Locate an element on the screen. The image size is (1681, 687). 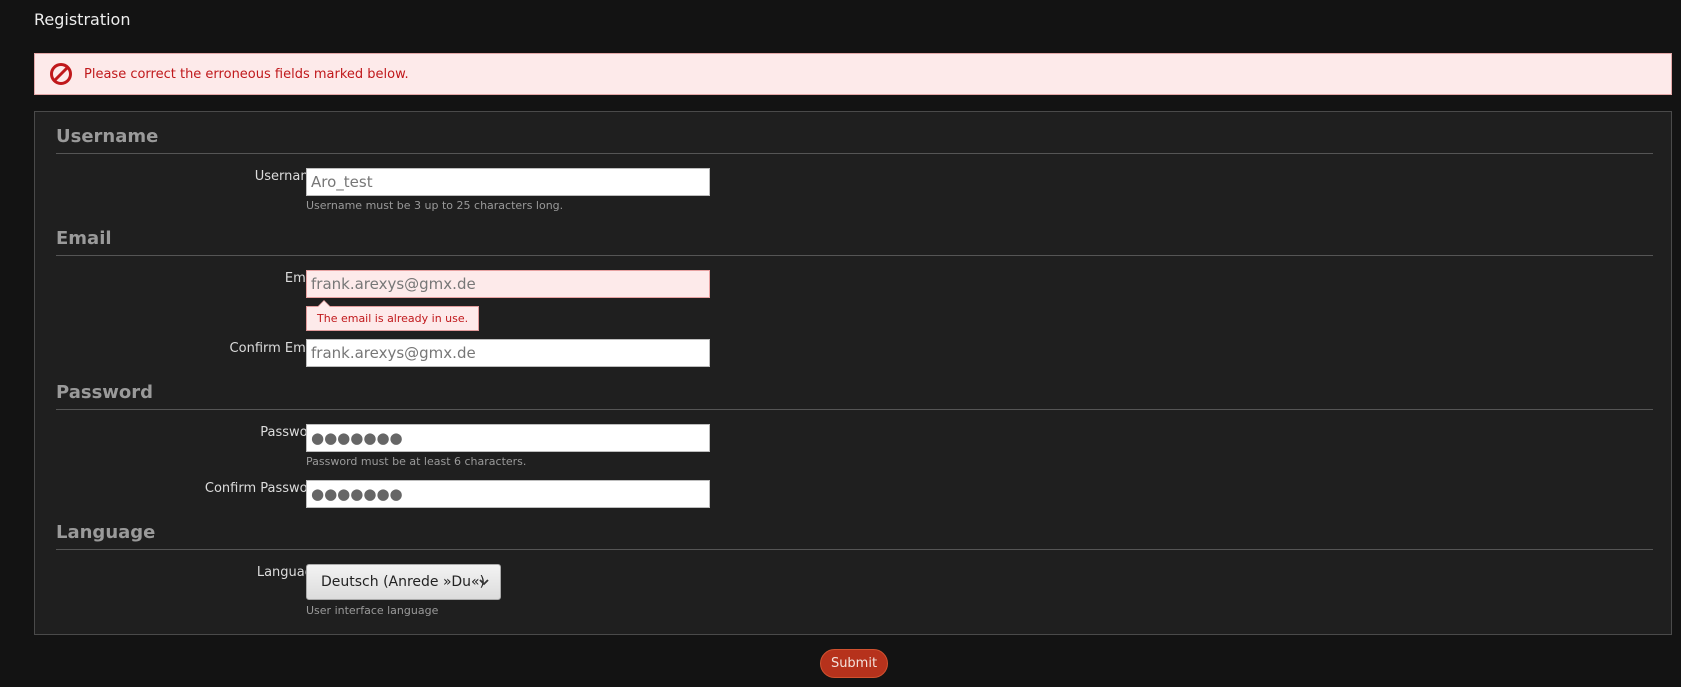
section-title-language: Language is located at coordinates (106, 532).